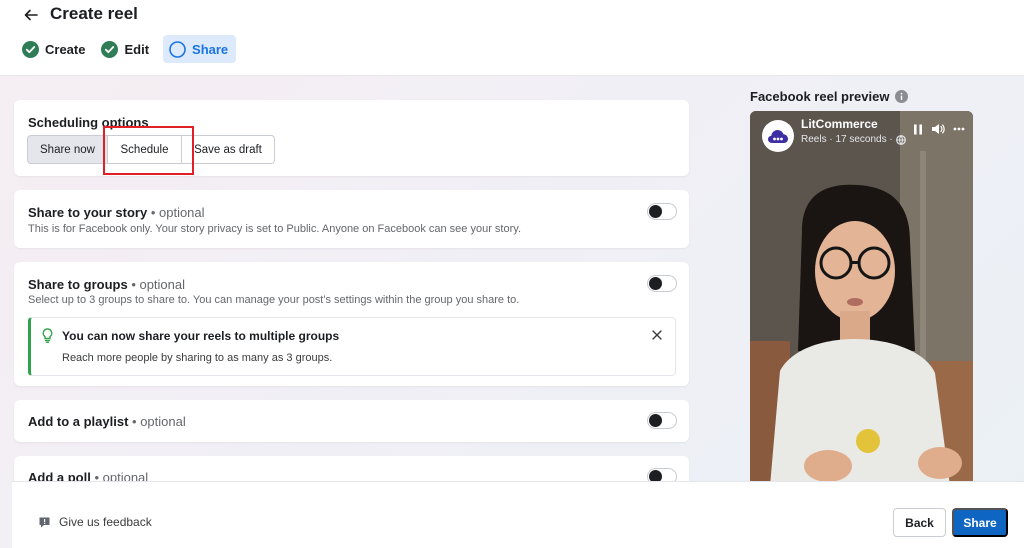 Image resolution: width=1024 pixels, height=548 pixels. What do you see at coordinates (938, 129) in the screenshot?
I see `volume-icon` at bounding box center [938, 129].